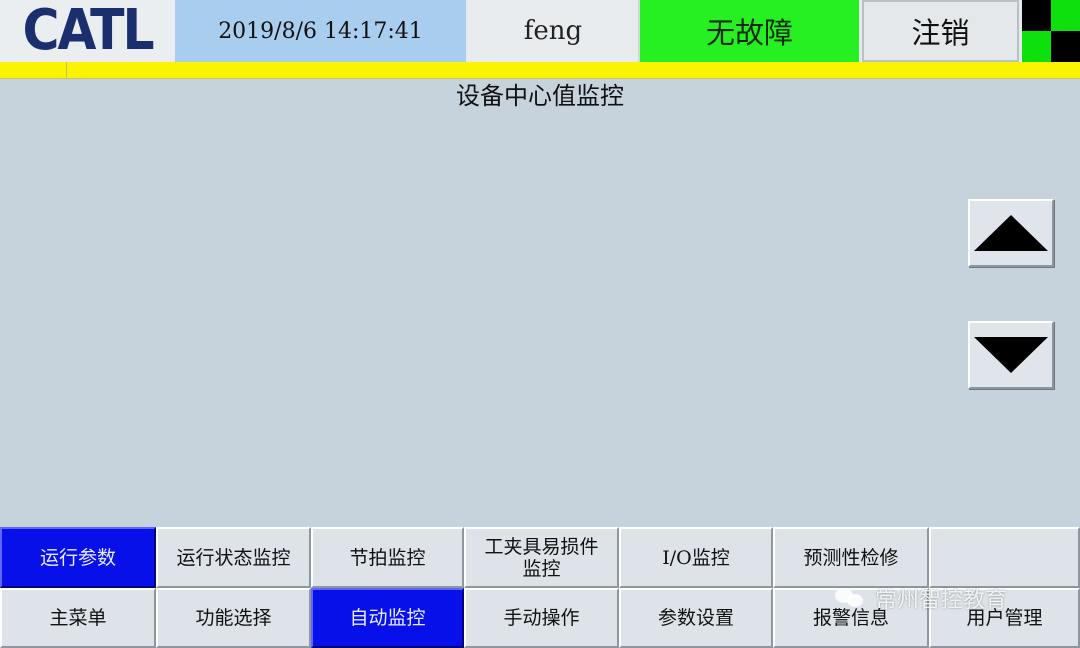 This screenshot has width=1080, height=648. What do you see at coordinates (540, 70) in the screenshot?
I see `alarm-message-bar` at bounding box center [540, 70].